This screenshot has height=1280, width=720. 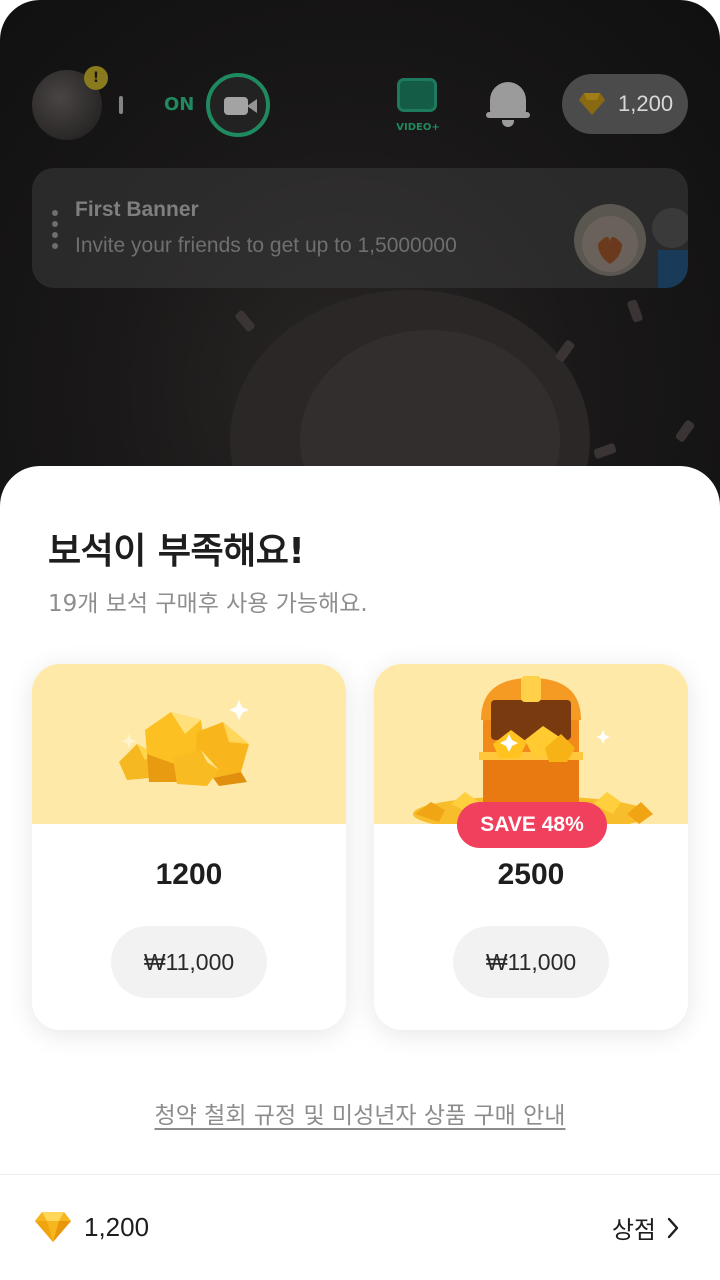 What do you see at coordinates (418, 127) in the screenshot?
I see `video-plus-label: VIDEO+` at bounding box center [418, 127].